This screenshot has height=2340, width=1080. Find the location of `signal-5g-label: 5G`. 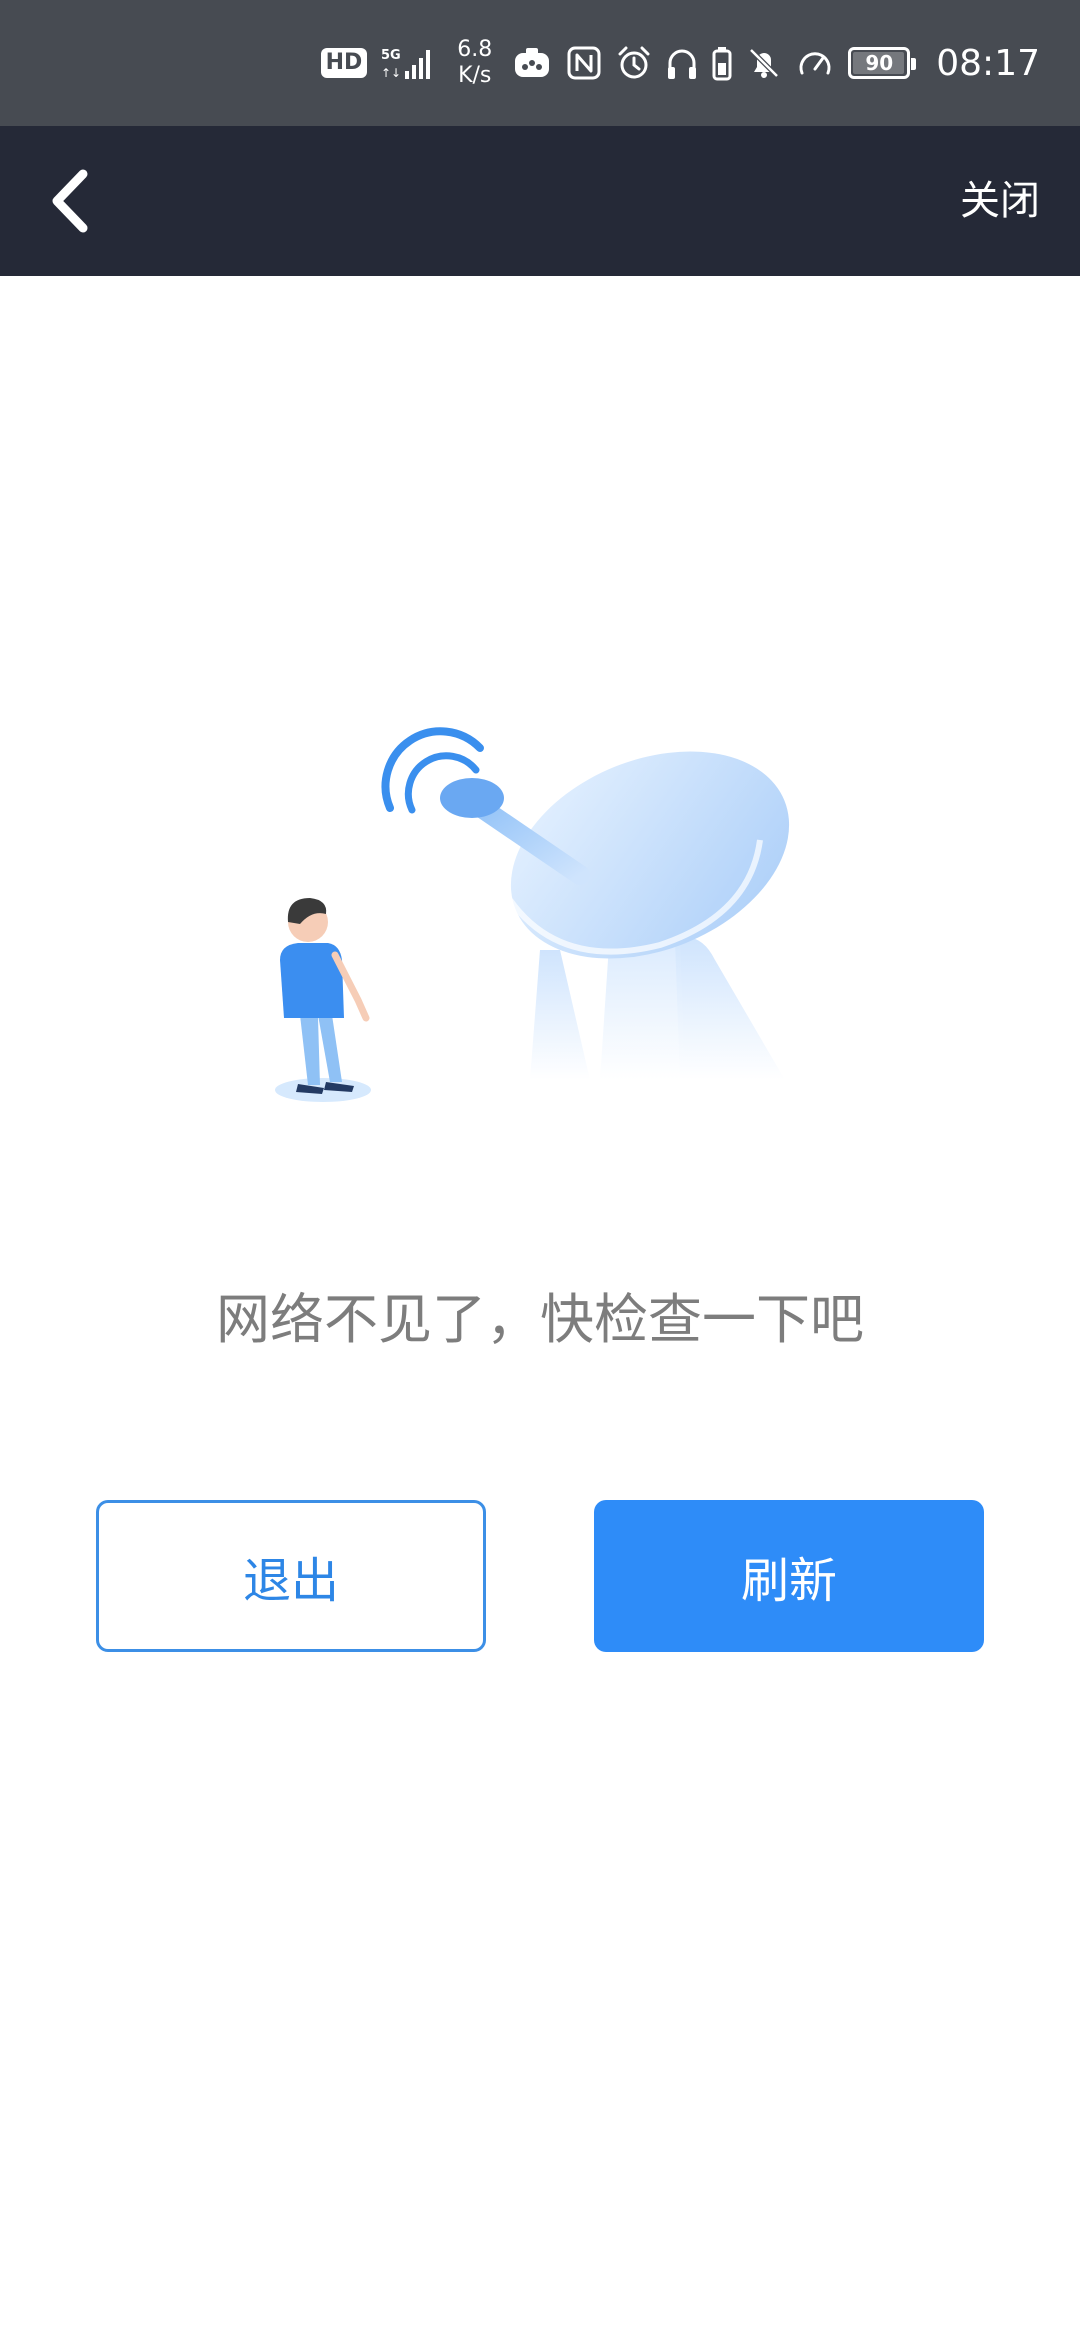

signal-5g-label: 5G is located at coordinates (391, 55).